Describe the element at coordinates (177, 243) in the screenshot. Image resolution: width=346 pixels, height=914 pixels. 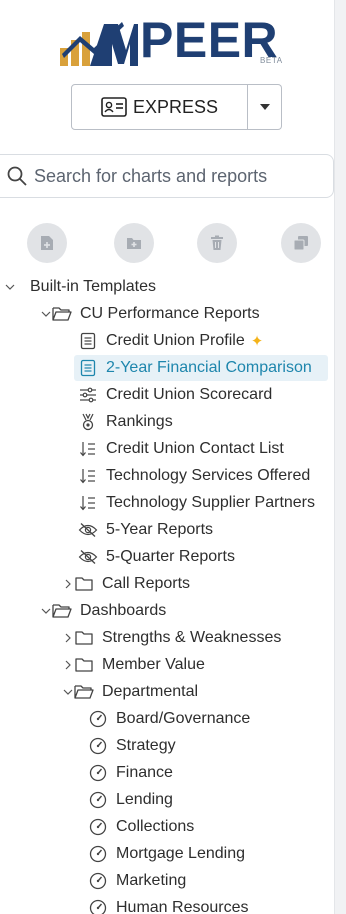
I see `action-bar` at that location.